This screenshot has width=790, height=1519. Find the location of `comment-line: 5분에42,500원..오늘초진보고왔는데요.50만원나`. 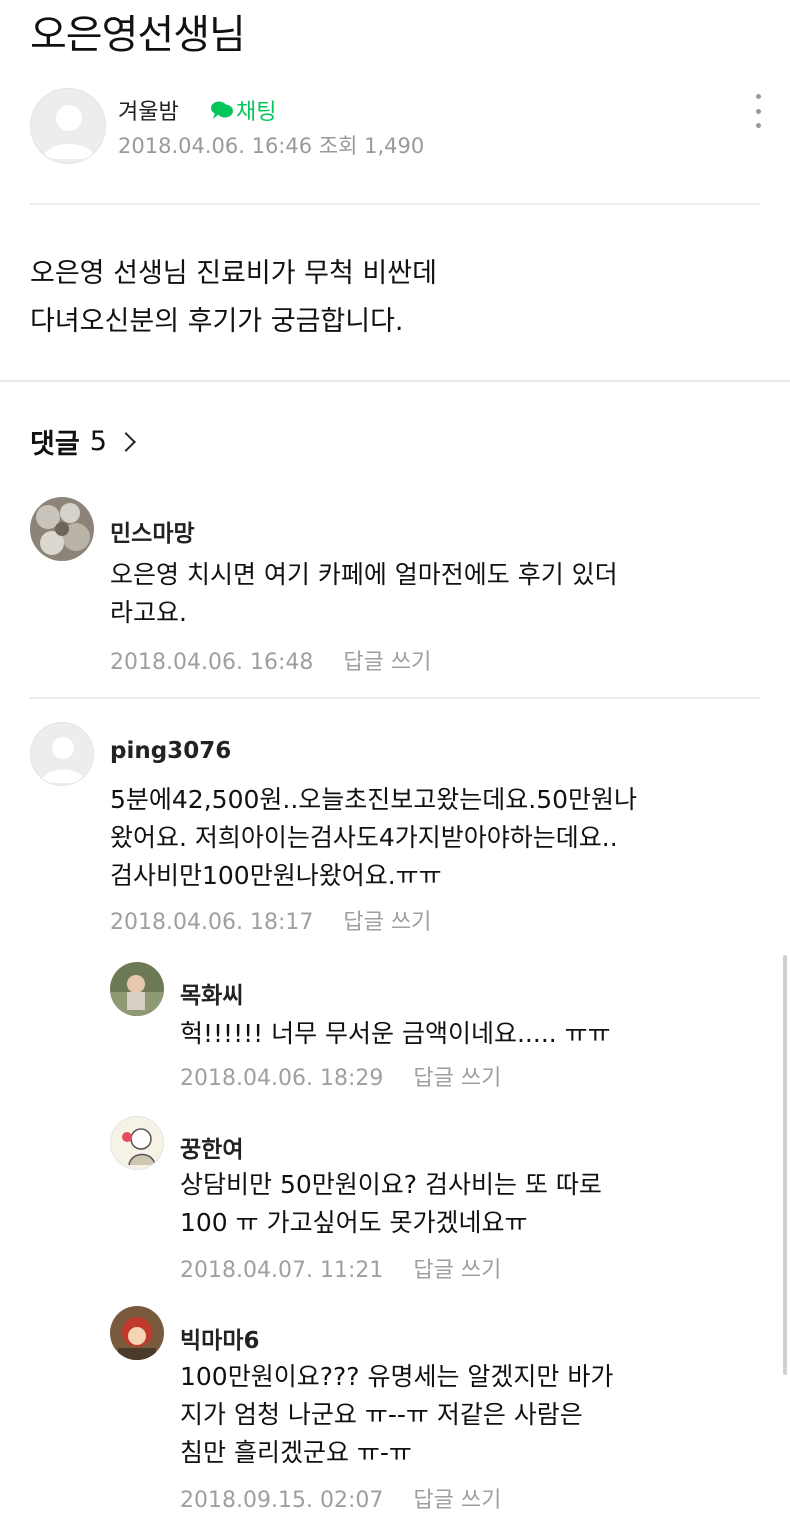

comment-line: 5분에42,500원..오늘초진보고왔는데요.50만원나 is located at coordinates (374, 799).